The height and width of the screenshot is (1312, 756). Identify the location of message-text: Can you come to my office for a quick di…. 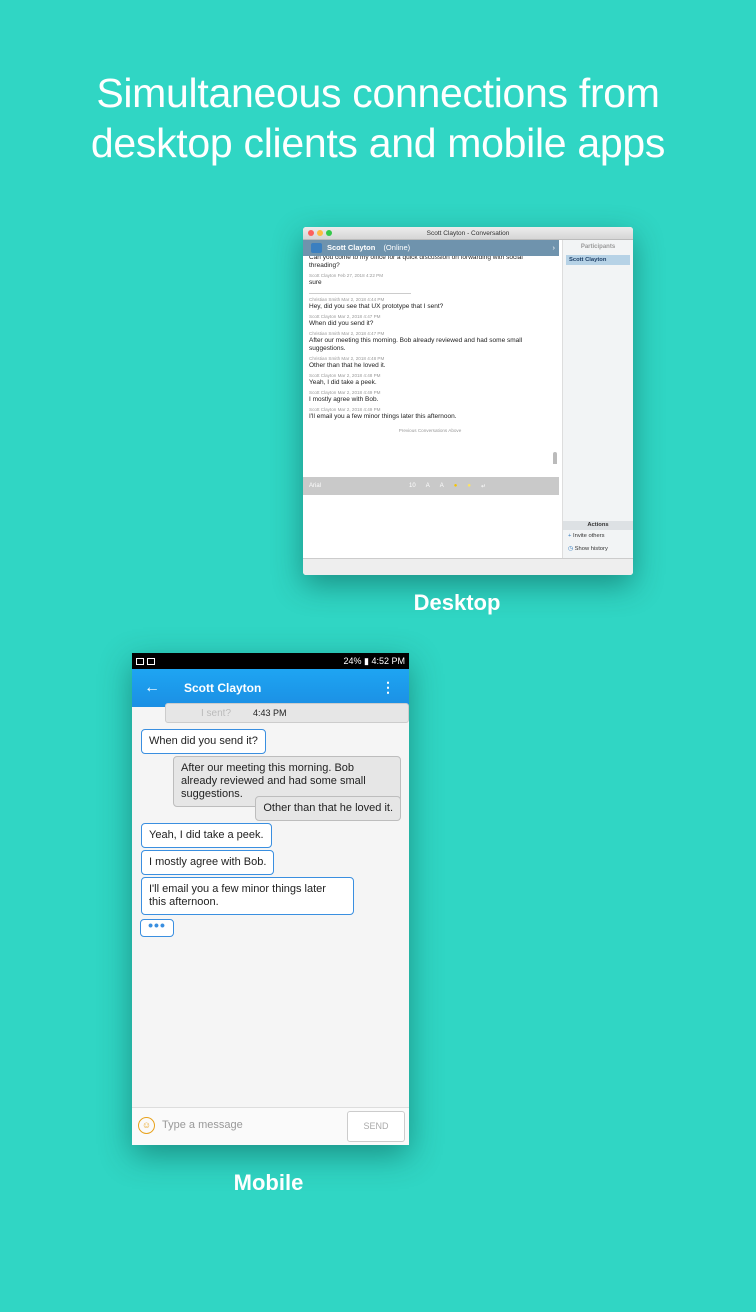
(416, 262).